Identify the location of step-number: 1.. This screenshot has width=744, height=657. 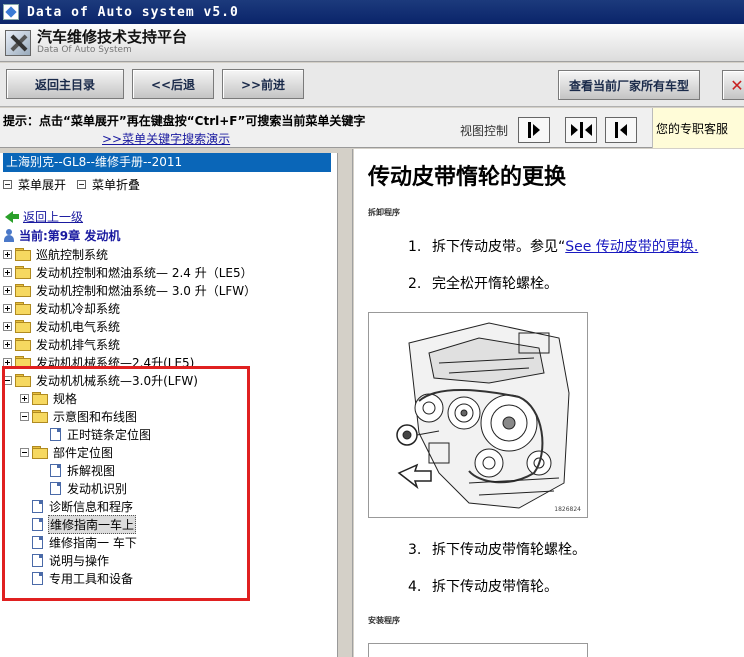
(415, 247).